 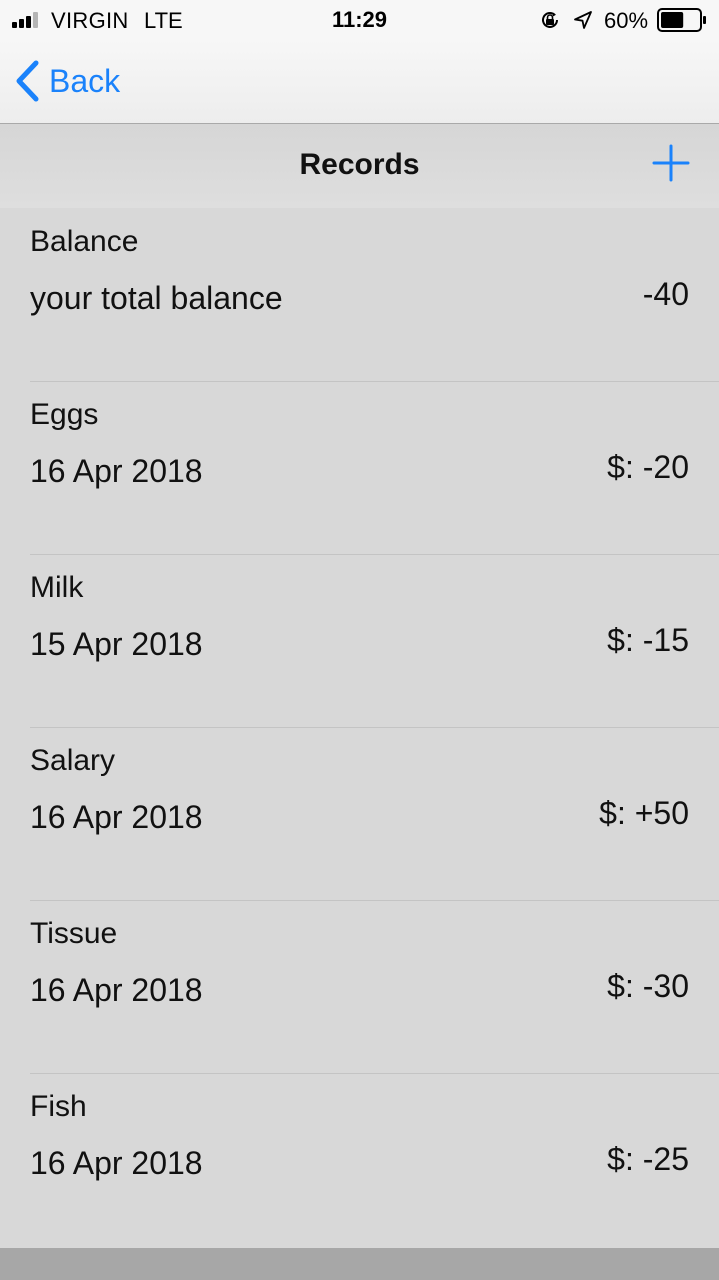 What do you see at coordinates (27, 81) in the screenshot?
I see `chevron-left-icon` at bounding box center [27, 81].